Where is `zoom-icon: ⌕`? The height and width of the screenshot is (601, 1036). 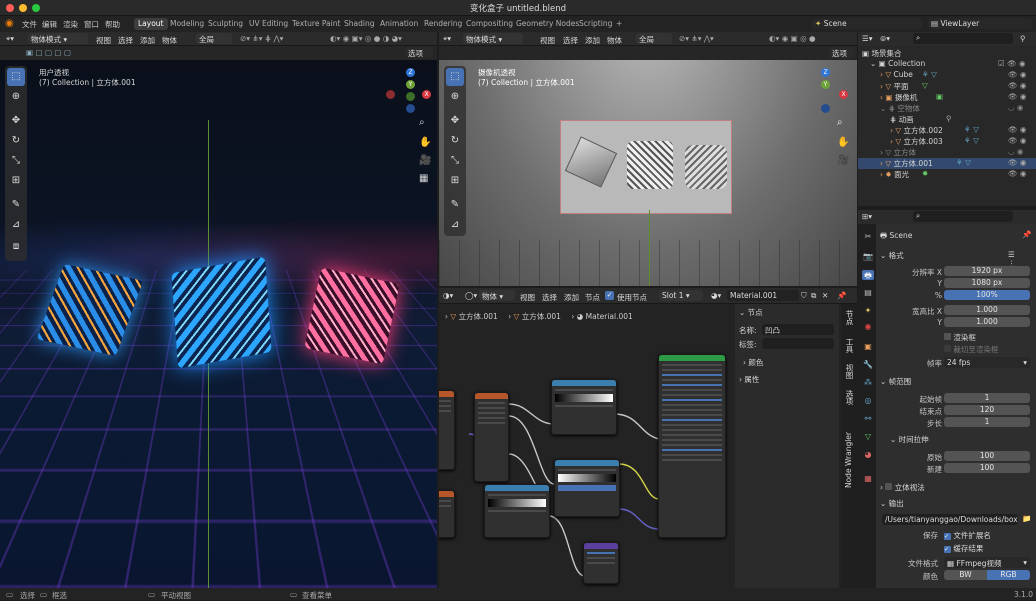
zoom-icon: ⌕ is located at coordinates (422, 122).